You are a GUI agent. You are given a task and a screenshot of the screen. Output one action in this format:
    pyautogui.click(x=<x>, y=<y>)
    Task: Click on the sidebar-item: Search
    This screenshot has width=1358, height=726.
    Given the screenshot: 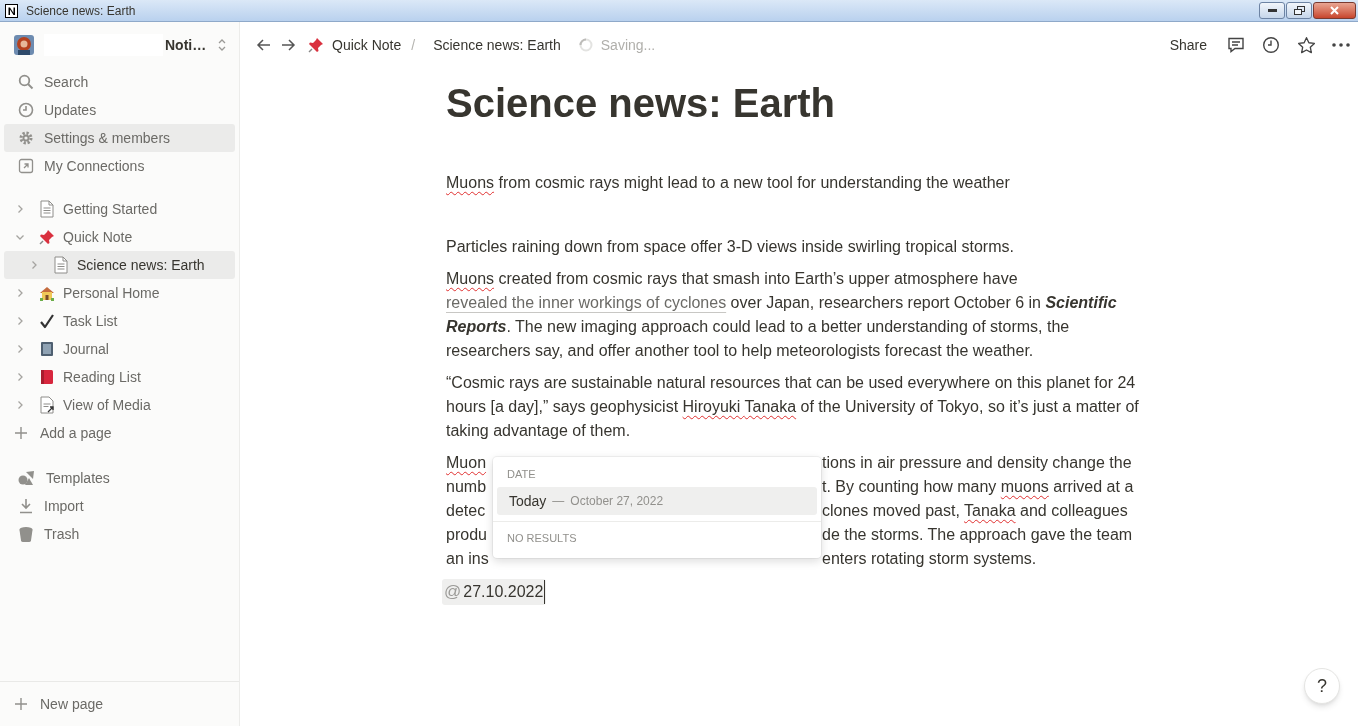 What is the action you would take?
    pyautogui.click(x=119, y=82)
    